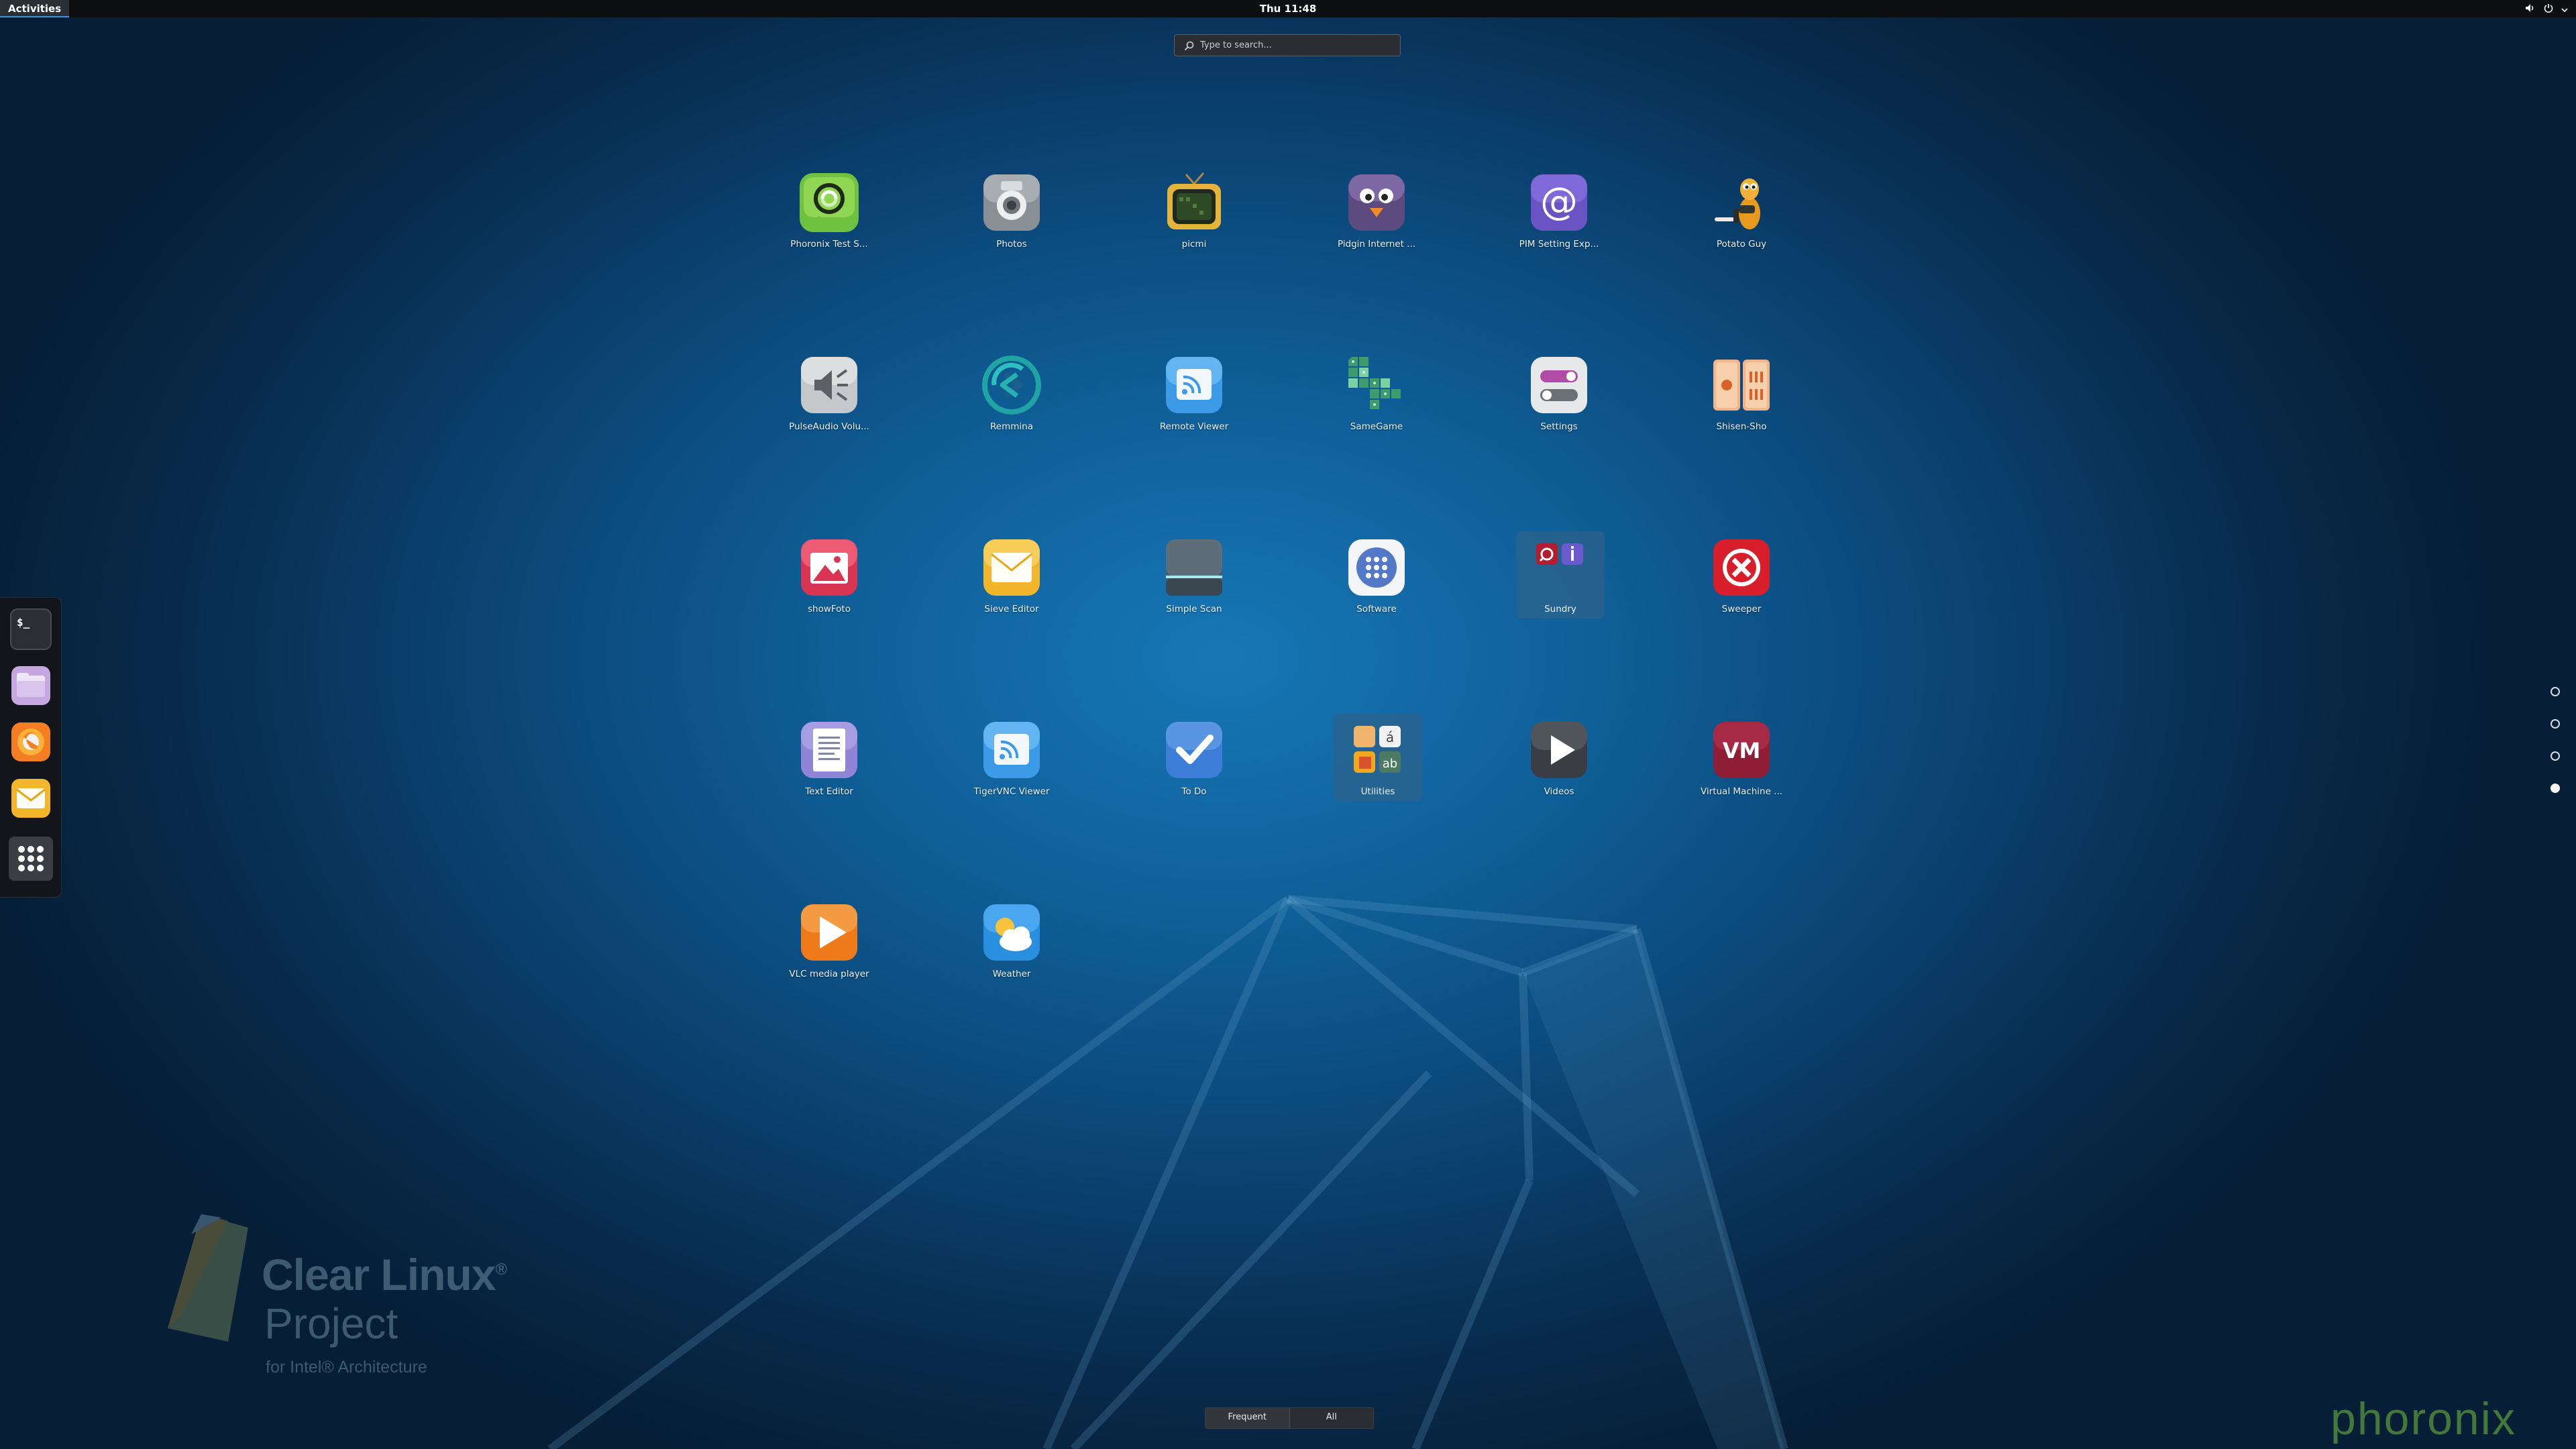 Image resolution: width=2576 pixels, height=1449 pixels. What do you see at coordinates (1011, 202) in the screenshot?
I see `camera-icon` at bounding box center [1011, 202].